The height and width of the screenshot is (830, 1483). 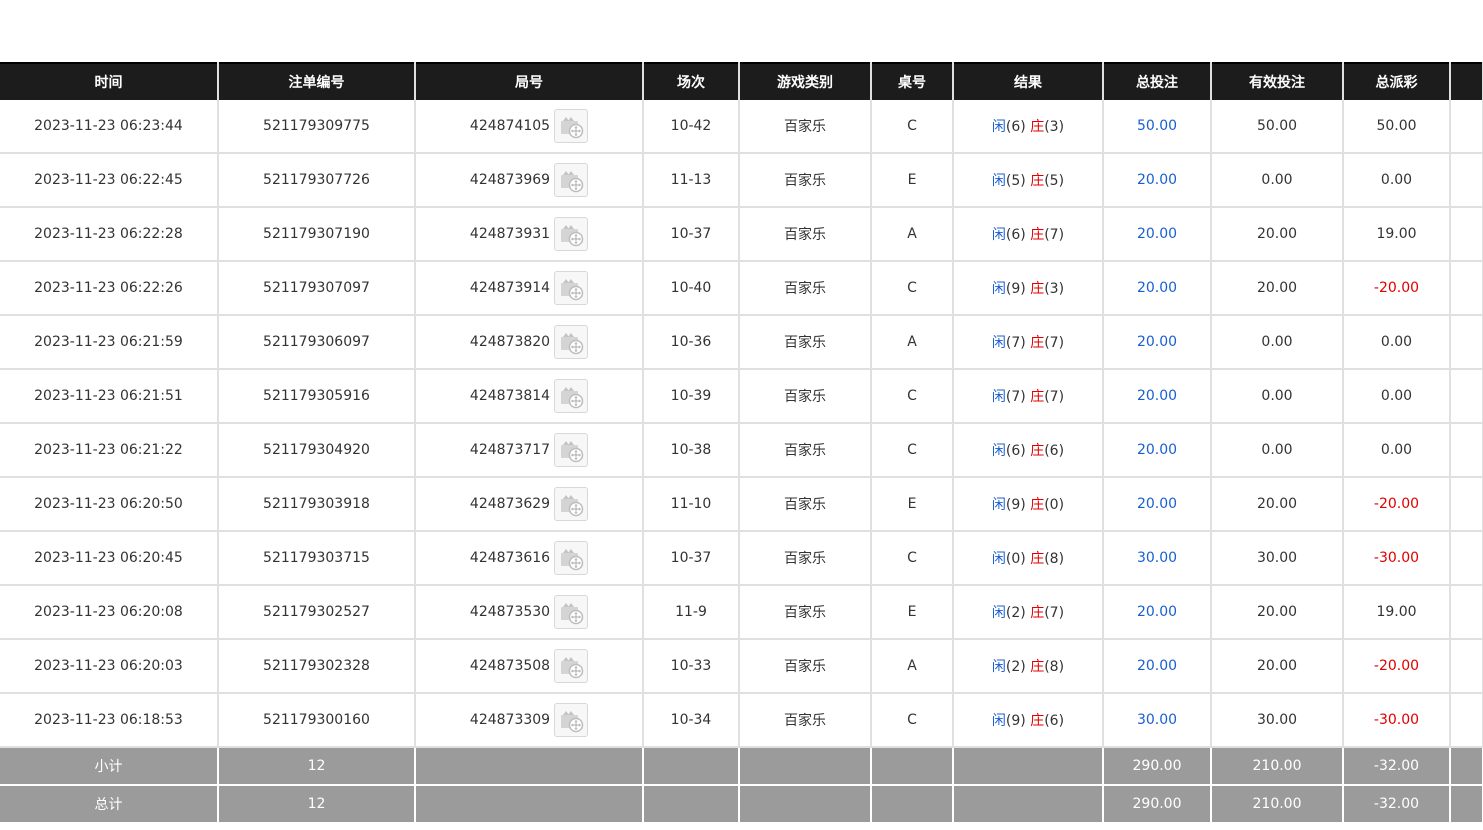 What do you see at coordinates (1028, 342) in the screenshot?
I see `result: 闲(7) 庄(7)` at bounding box center [1028, 342].